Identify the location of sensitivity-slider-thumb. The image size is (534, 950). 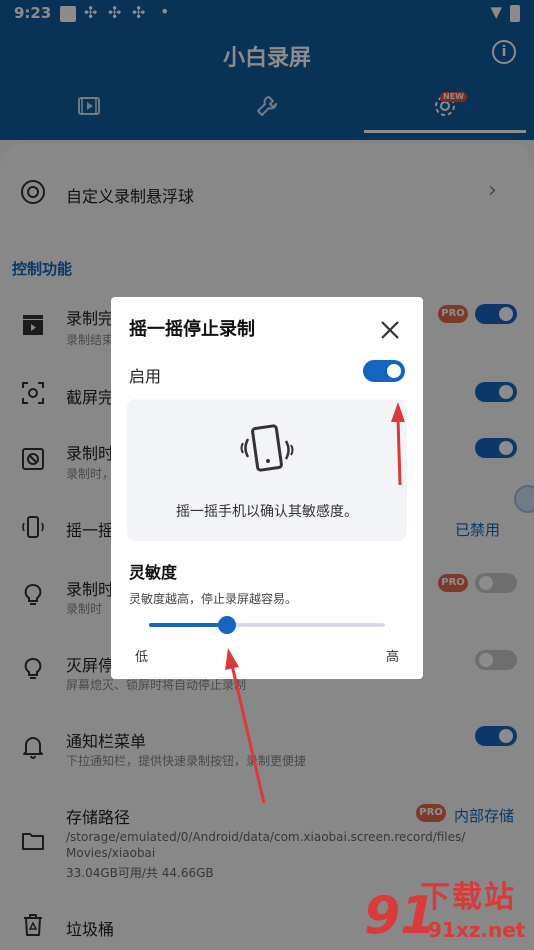
(226, 625).